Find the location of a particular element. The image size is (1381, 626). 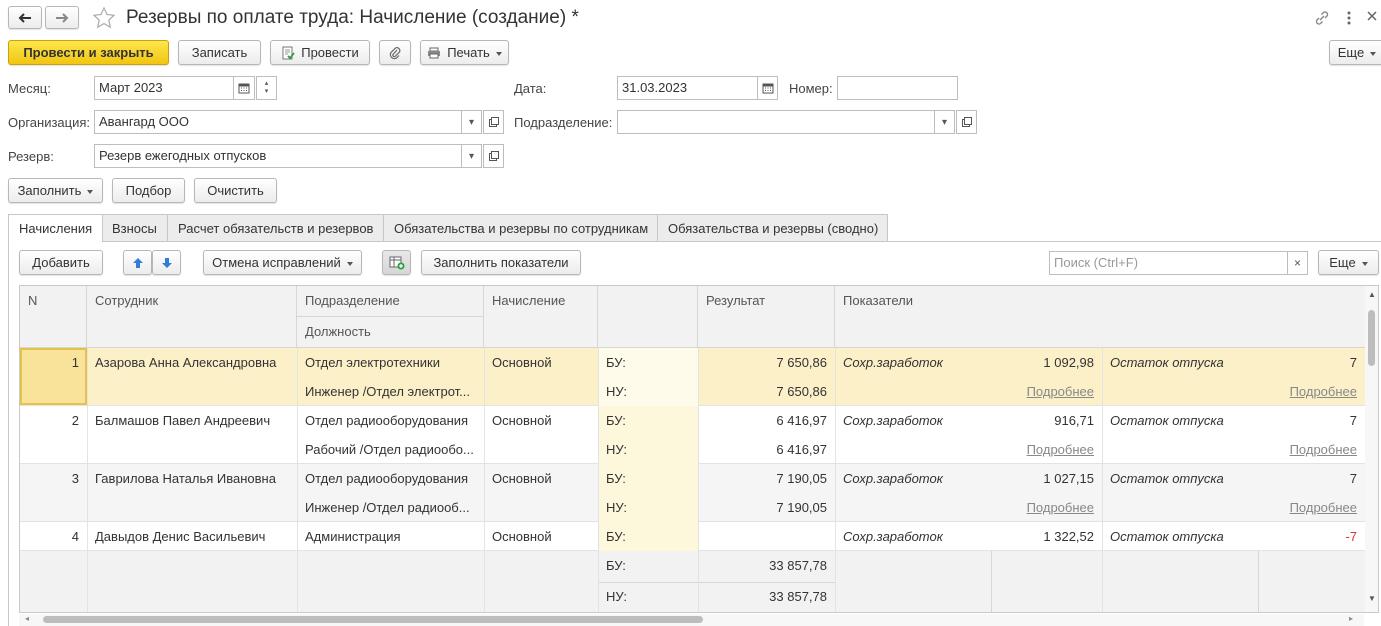

reserve-dropdown-button: ▾ is located at coordinates (471, 156).